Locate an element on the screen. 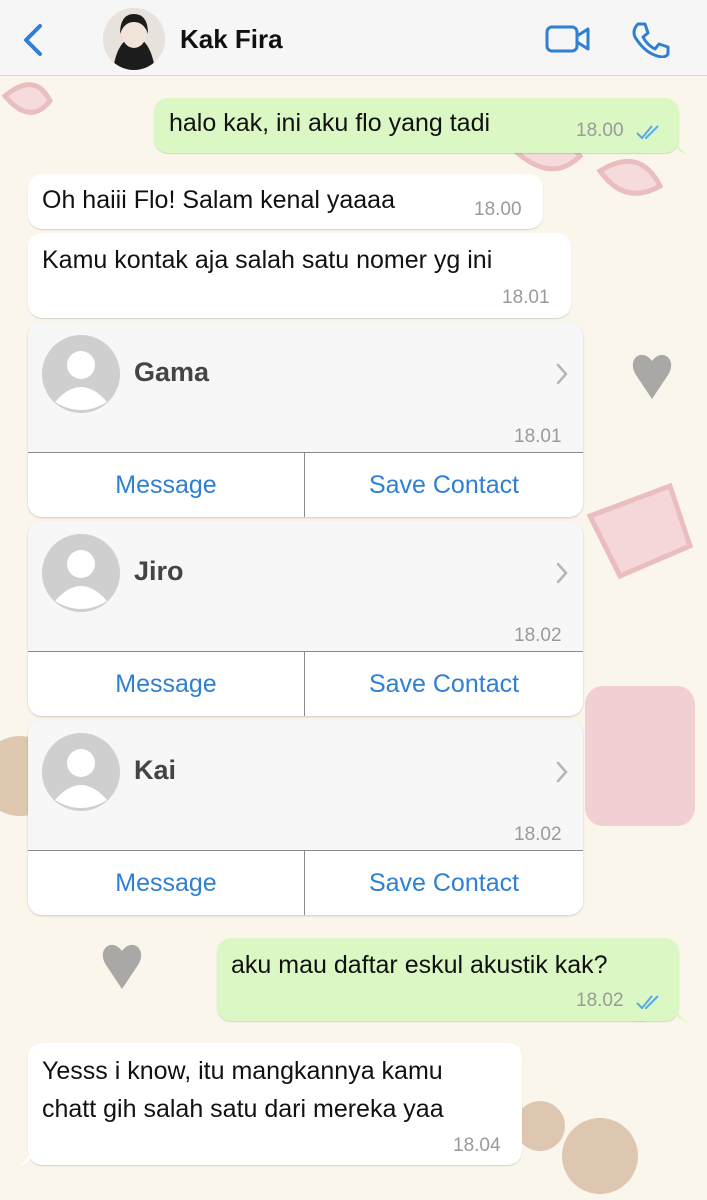 The width and height of the screenshot is (707, 1200). video-camera-icon is located at coordinates (567, 39).